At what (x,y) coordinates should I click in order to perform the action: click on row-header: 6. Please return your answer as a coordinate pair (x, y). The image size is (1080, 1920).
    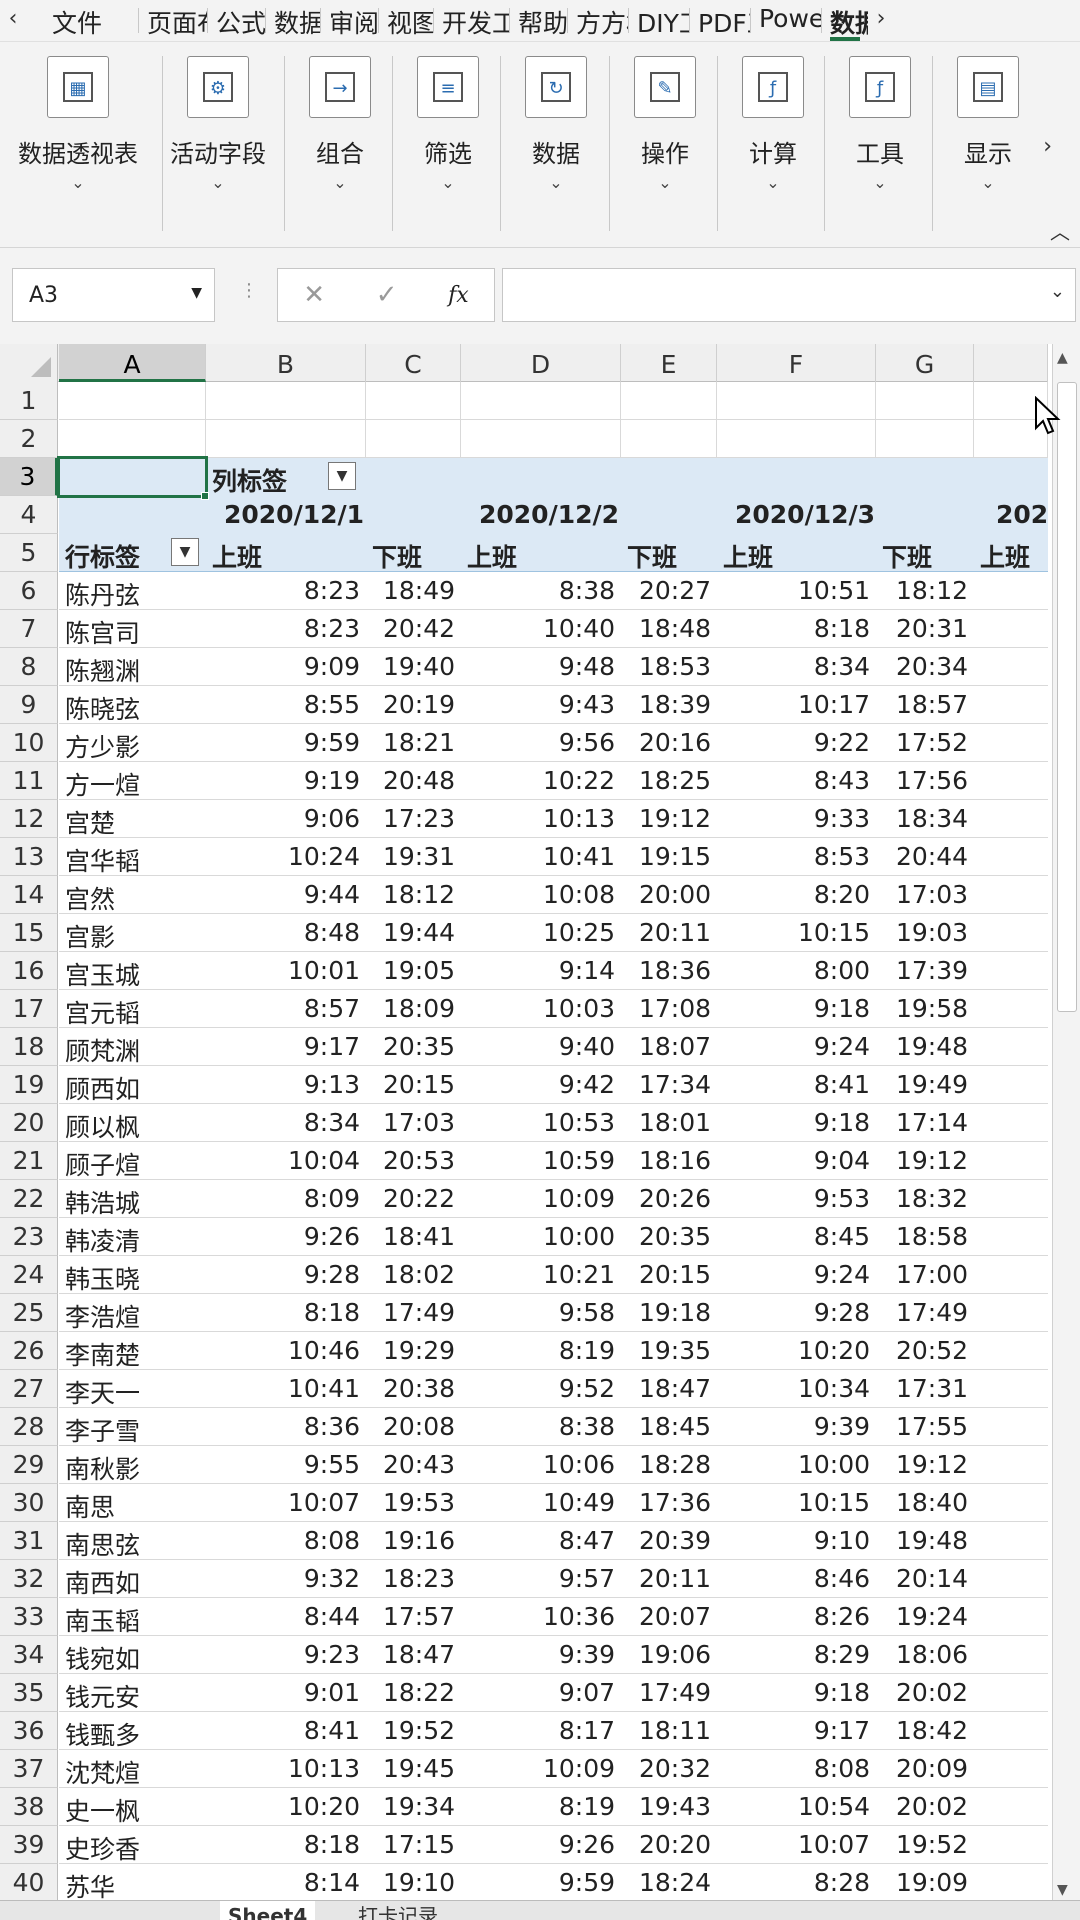
    Looking at the image, I should click on (29, 591).